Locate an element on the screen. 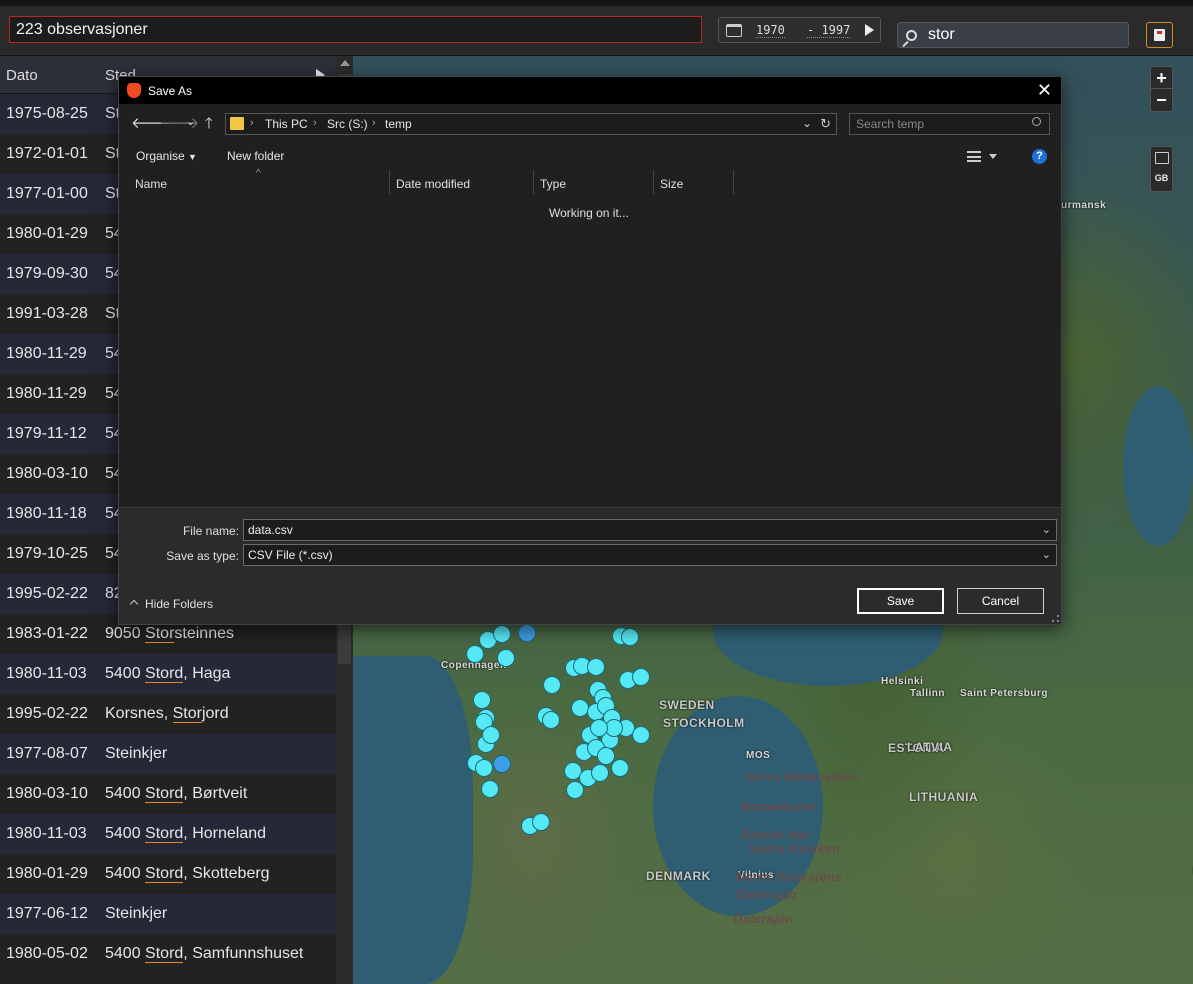  map-label: urmansk is located at coordinates (1084, 205).